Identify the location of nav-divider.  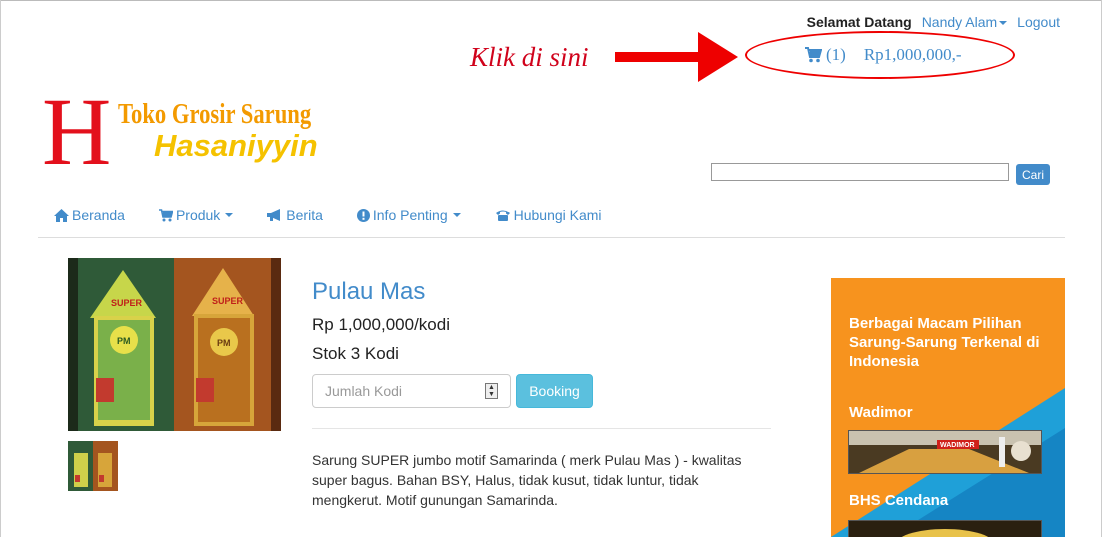
(551, 237).